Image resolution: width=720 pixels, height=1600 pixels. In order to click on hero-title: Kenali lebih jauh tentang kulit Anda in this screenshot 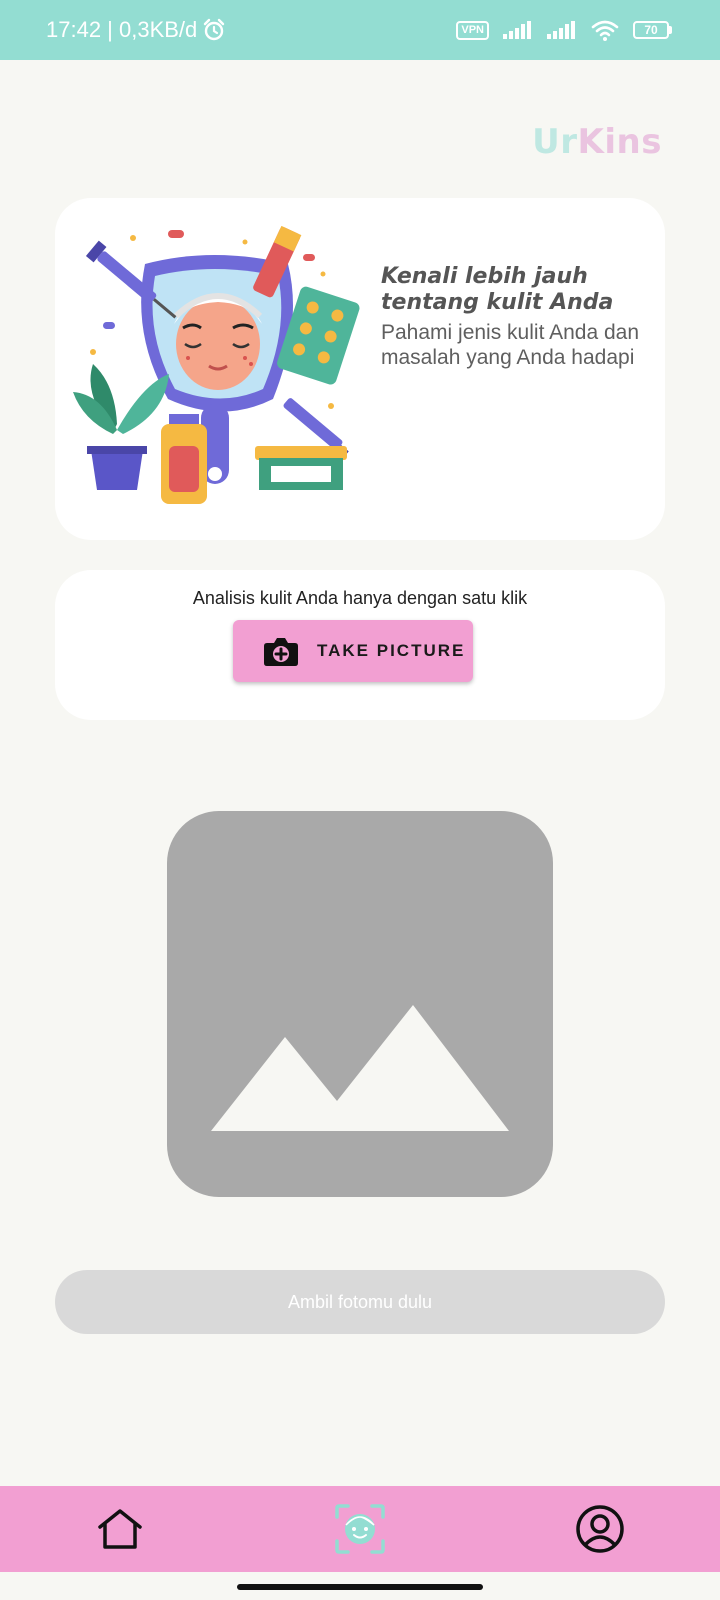, I will do `click(497, 289)`.